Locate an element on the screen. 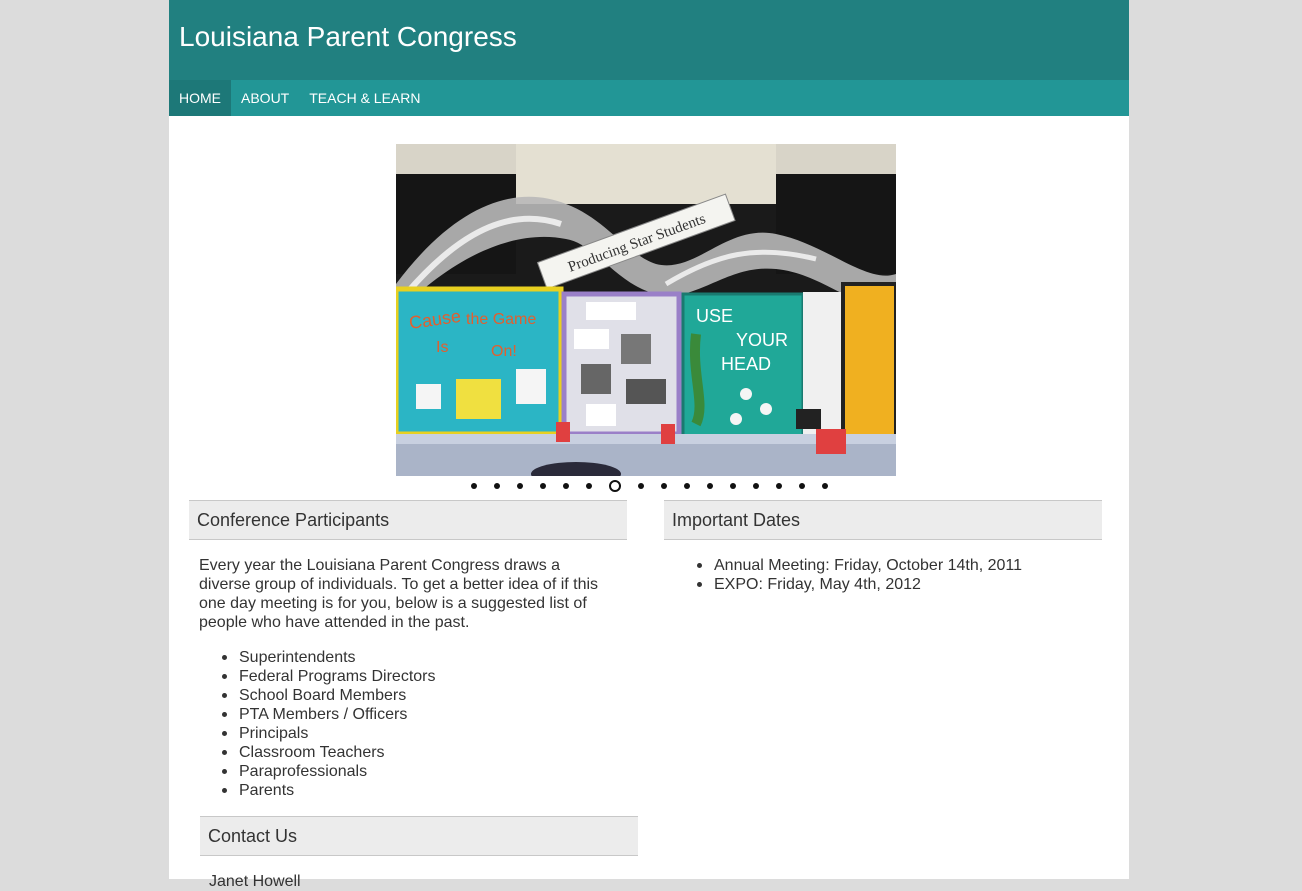  list-item-text: Parents is located at coordinates (267, 790).